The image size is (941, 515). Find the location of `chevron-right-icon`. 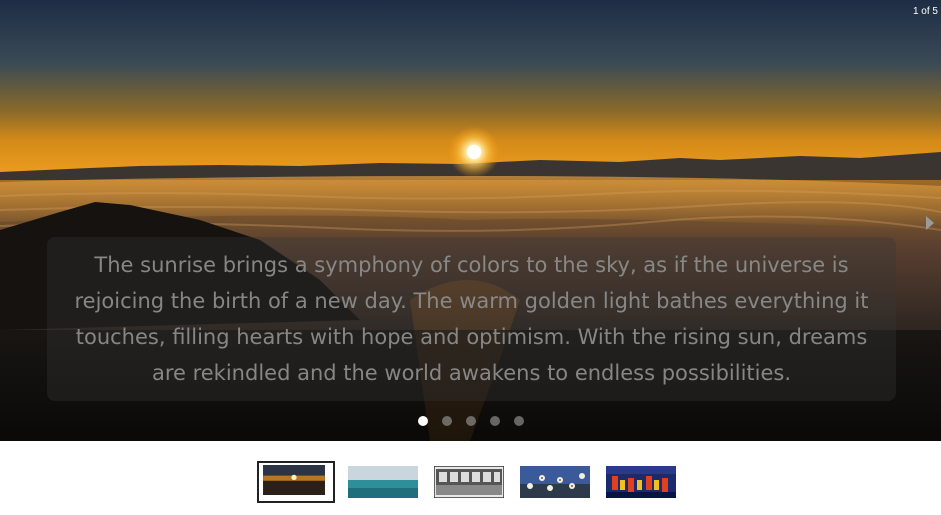

chevron-right-icon is located at coordinates (930, 223).